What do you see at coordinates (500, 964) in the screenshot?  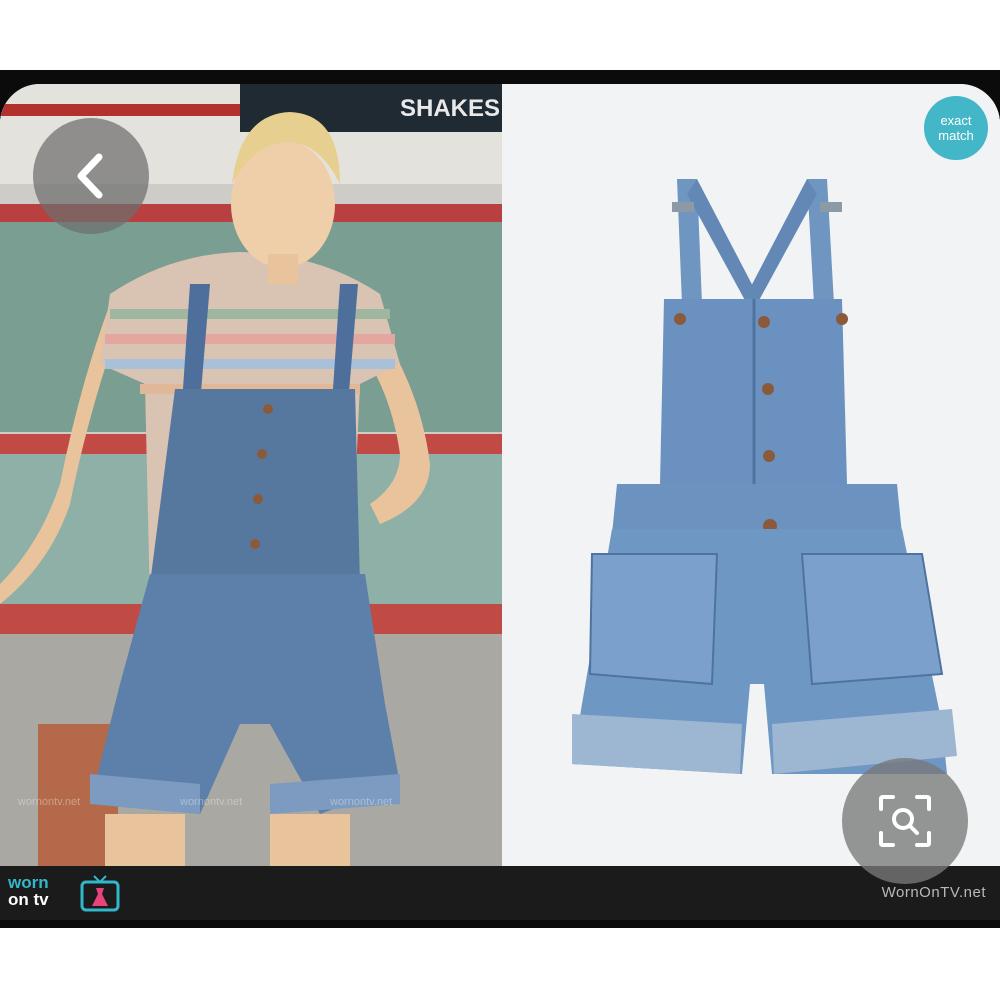 I see `bottom-margin` at bounding box center [500, 964].